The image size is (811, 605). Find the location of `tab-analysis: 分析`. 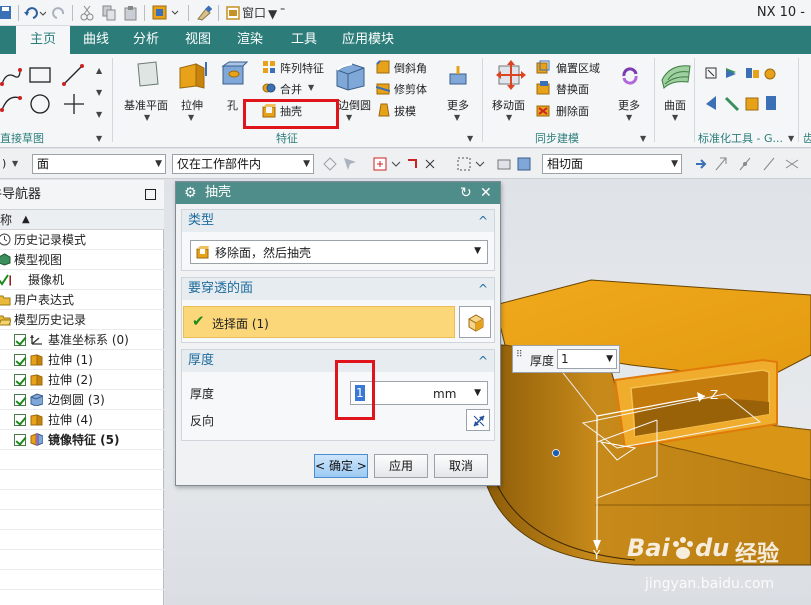

tab-analysis: 分析 is located at coordinates (146, 40).